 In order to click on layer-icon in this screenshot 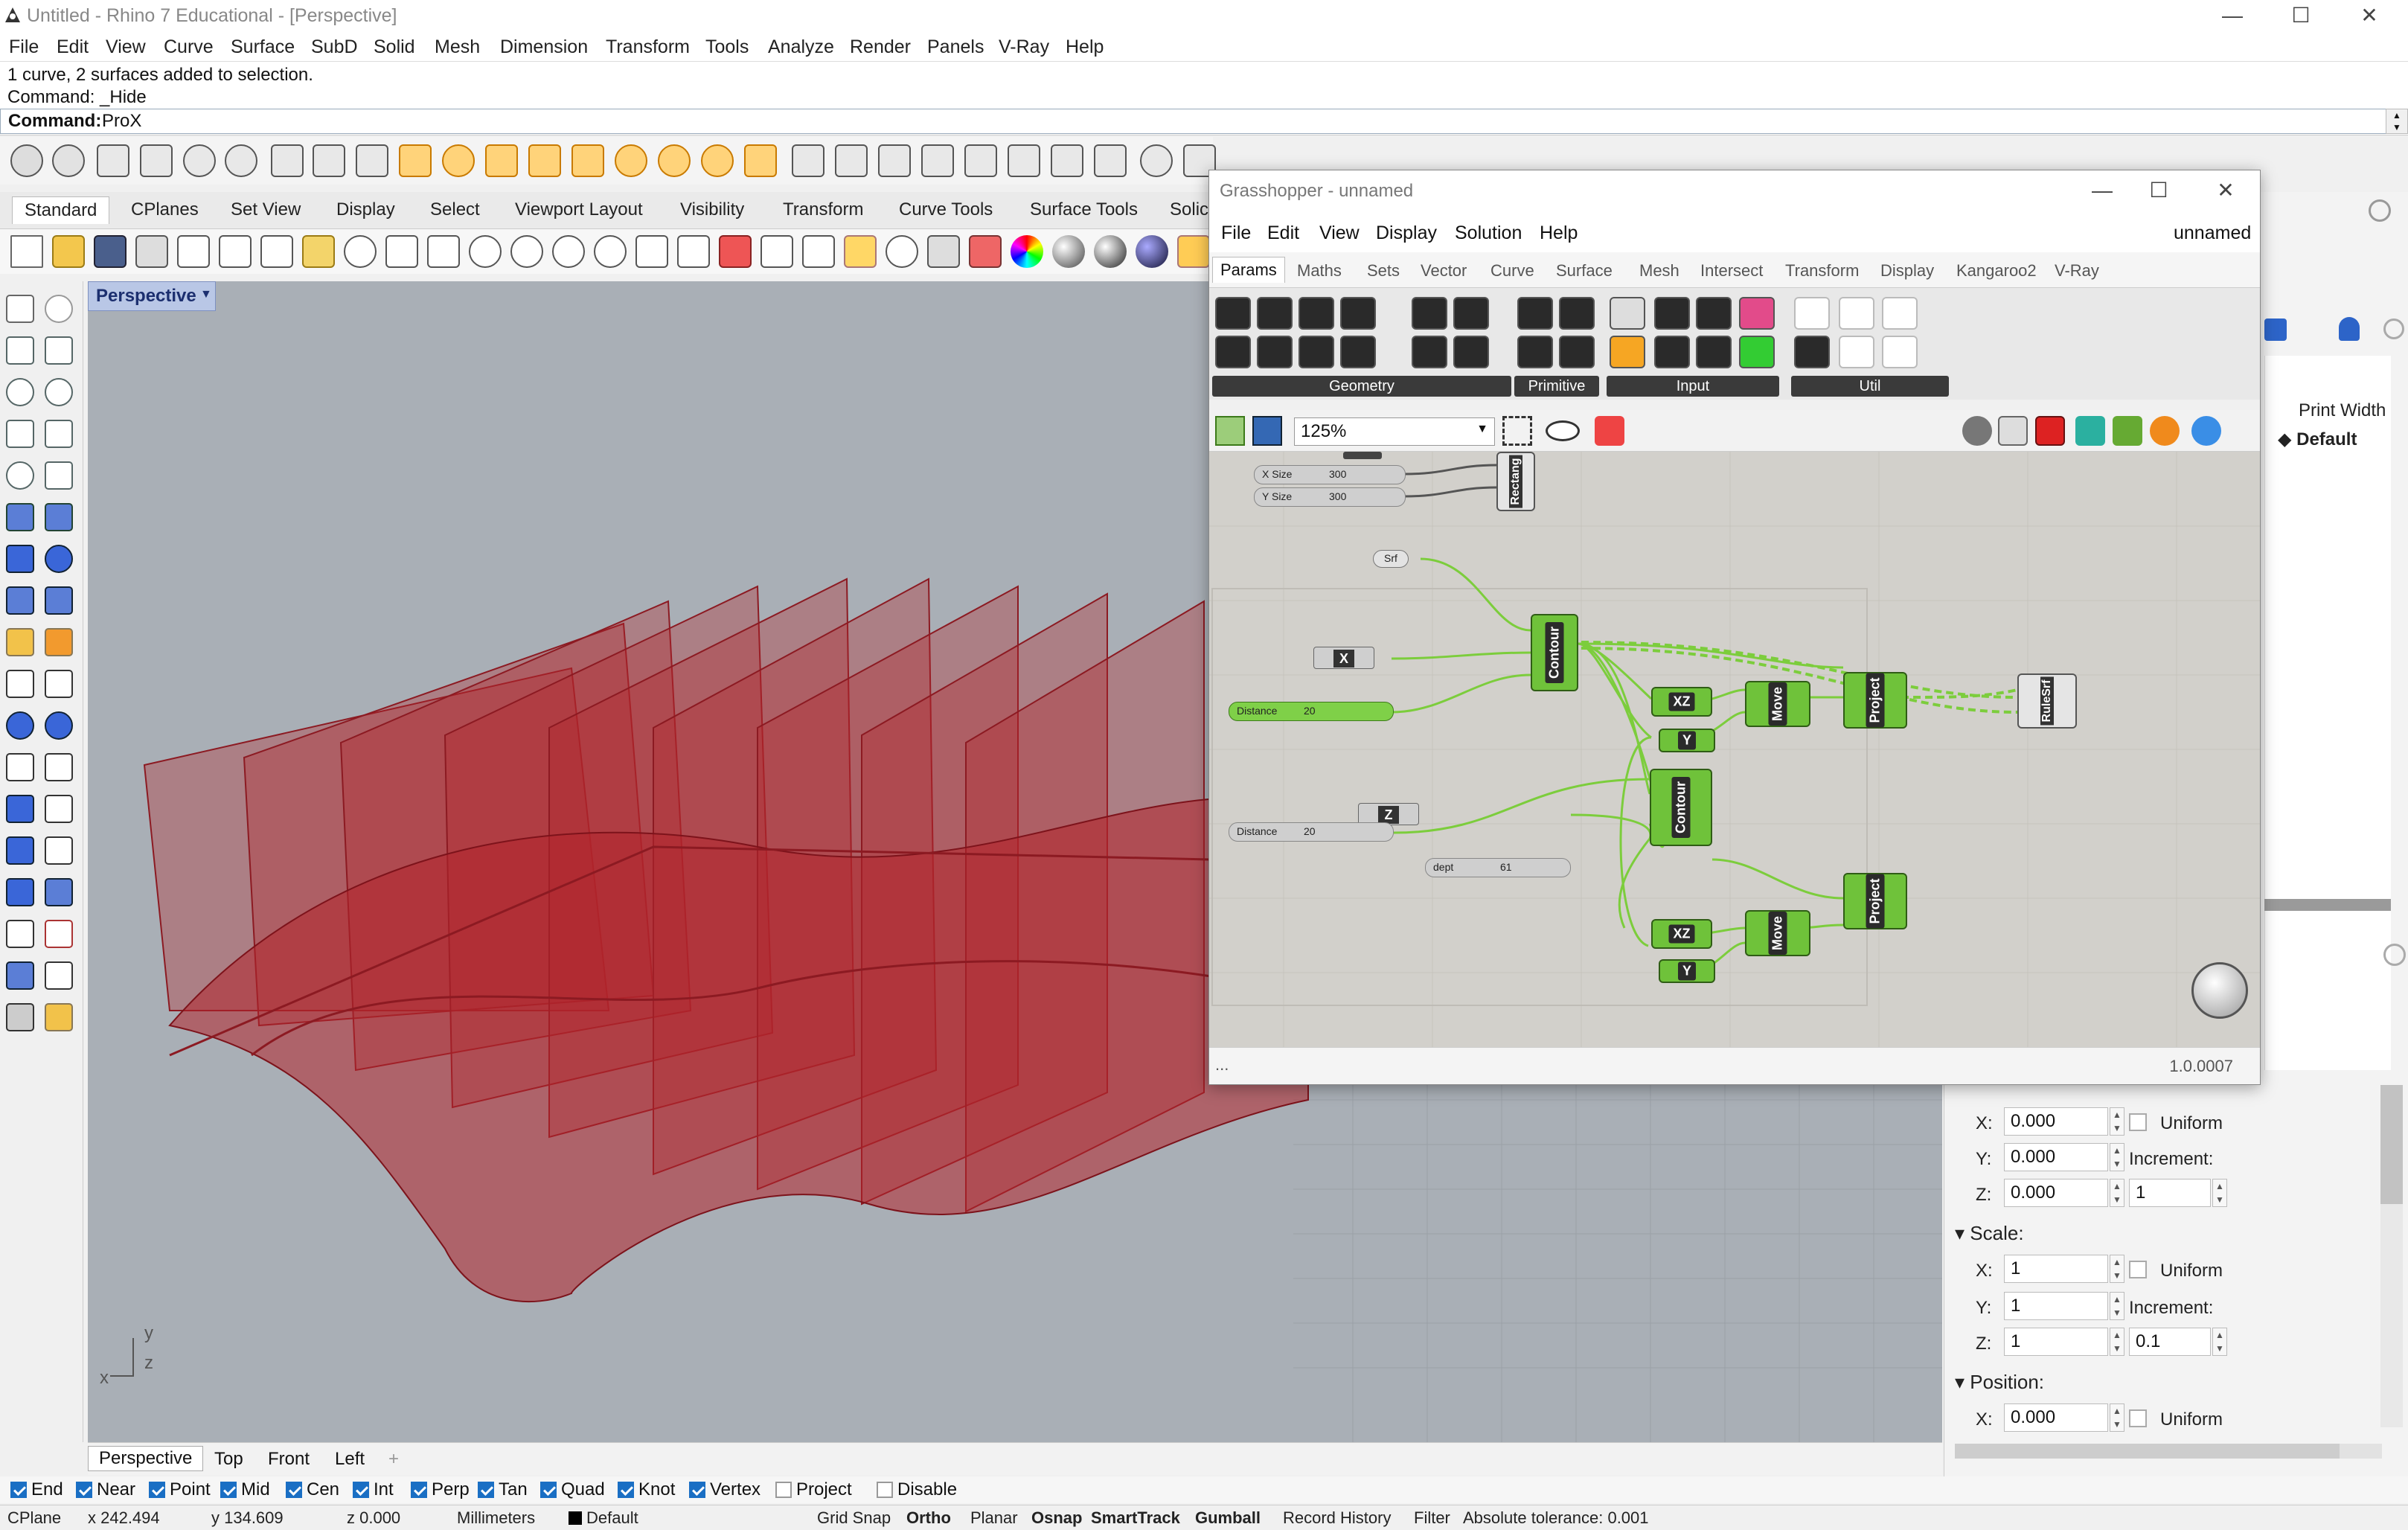, I will do `click(986, 252)`.